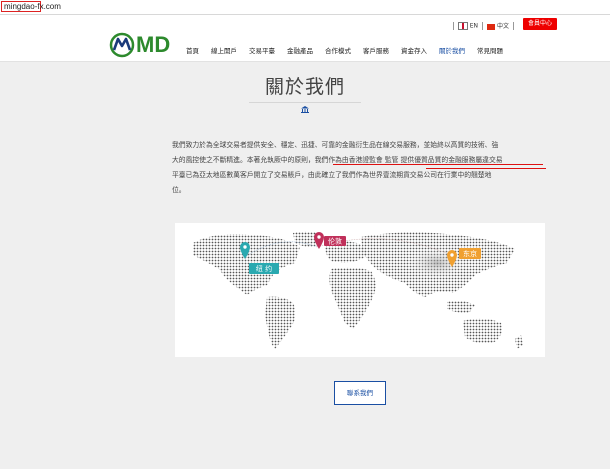  What do you see at coordinates (502, 26) in the screenshot?
I see `lang-zh-label: 中文` at bounding box center [502, 26].